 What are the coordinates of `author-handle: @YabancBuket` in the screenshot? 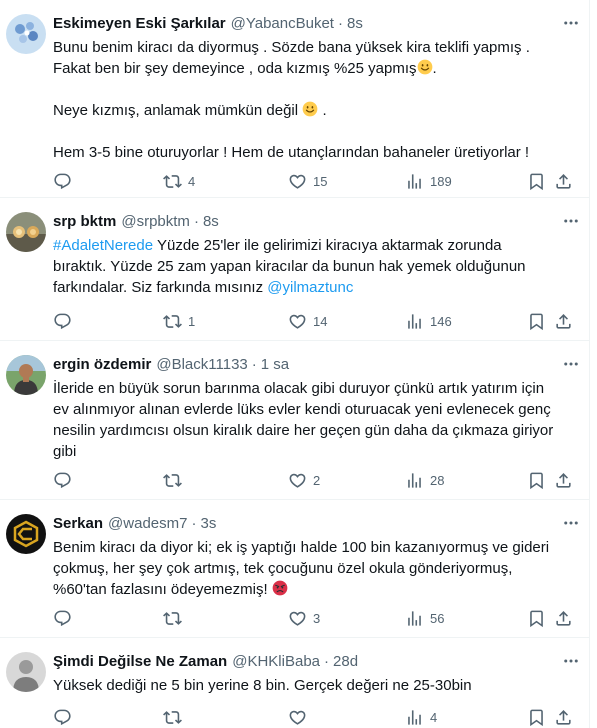 It's located at (282, 24).